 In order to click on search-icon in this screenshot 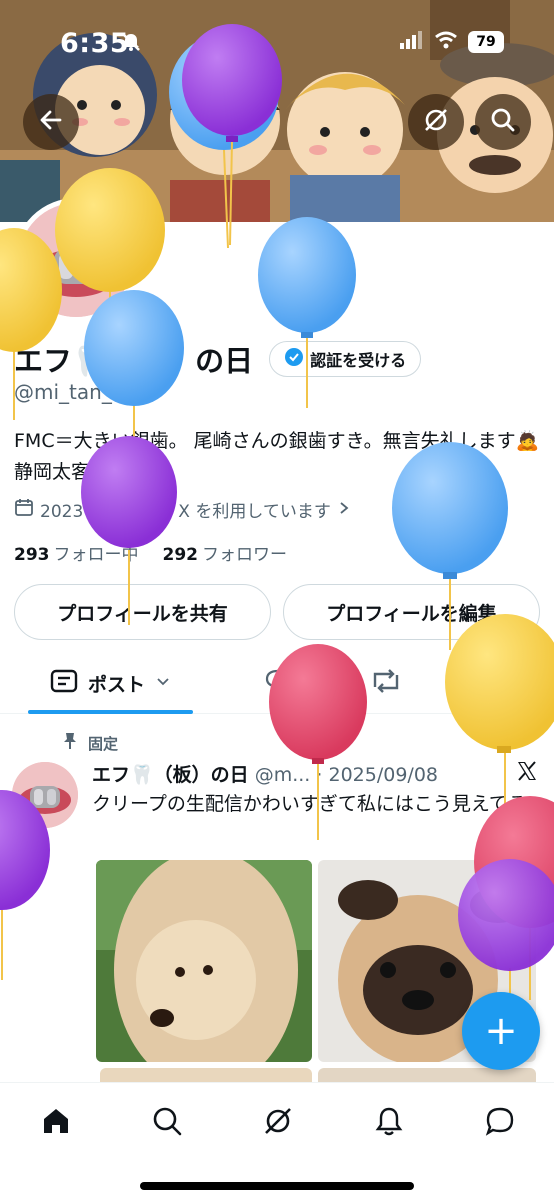, I will do `click(503, 122)`.